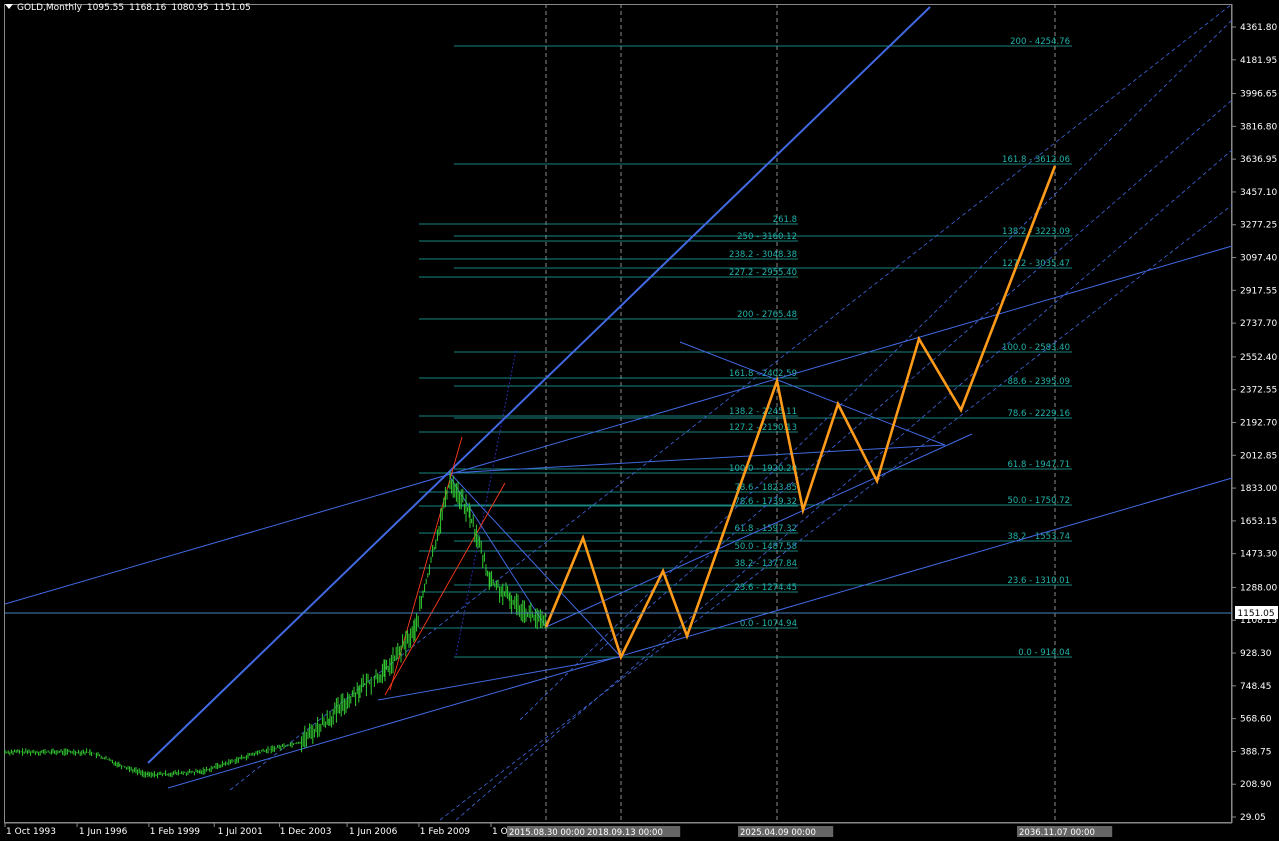 The width and height of the screenshot is (1279, 841). What do you see at coordinates (1256, 687) in the screenshot?
I see `price-tick-label: 748.45` at bounding box center [1256, 687].